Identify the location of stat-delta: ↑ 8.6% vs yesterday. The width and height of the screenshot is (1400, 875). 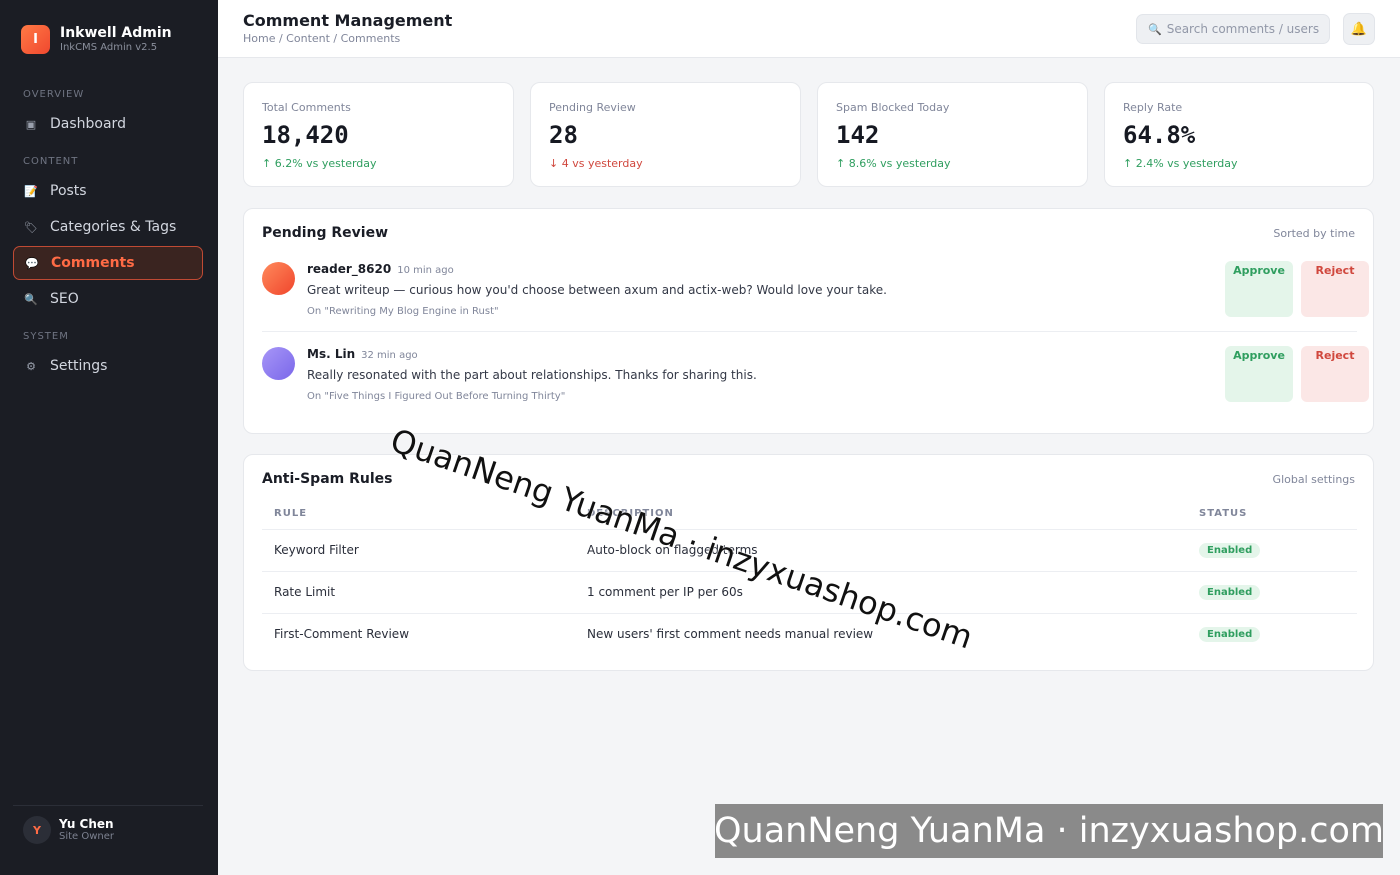
(893, 163).